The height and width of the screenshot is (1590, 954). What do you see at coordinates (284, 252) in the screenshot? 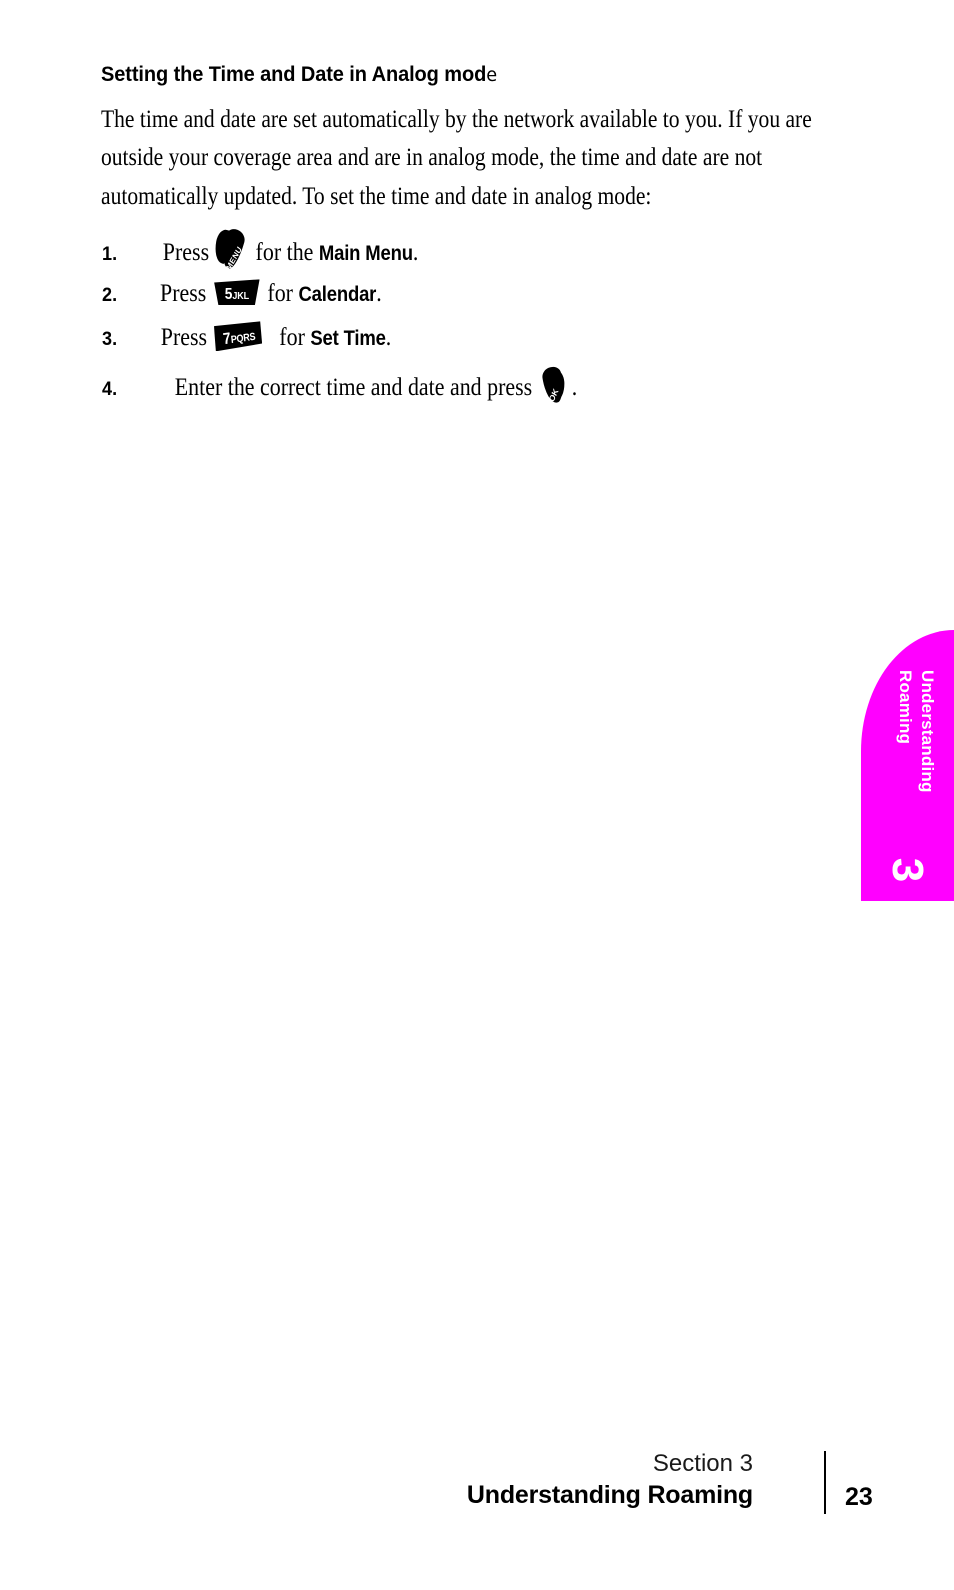
I see `step-text-middle: for the` at bounding box center [284, 252].